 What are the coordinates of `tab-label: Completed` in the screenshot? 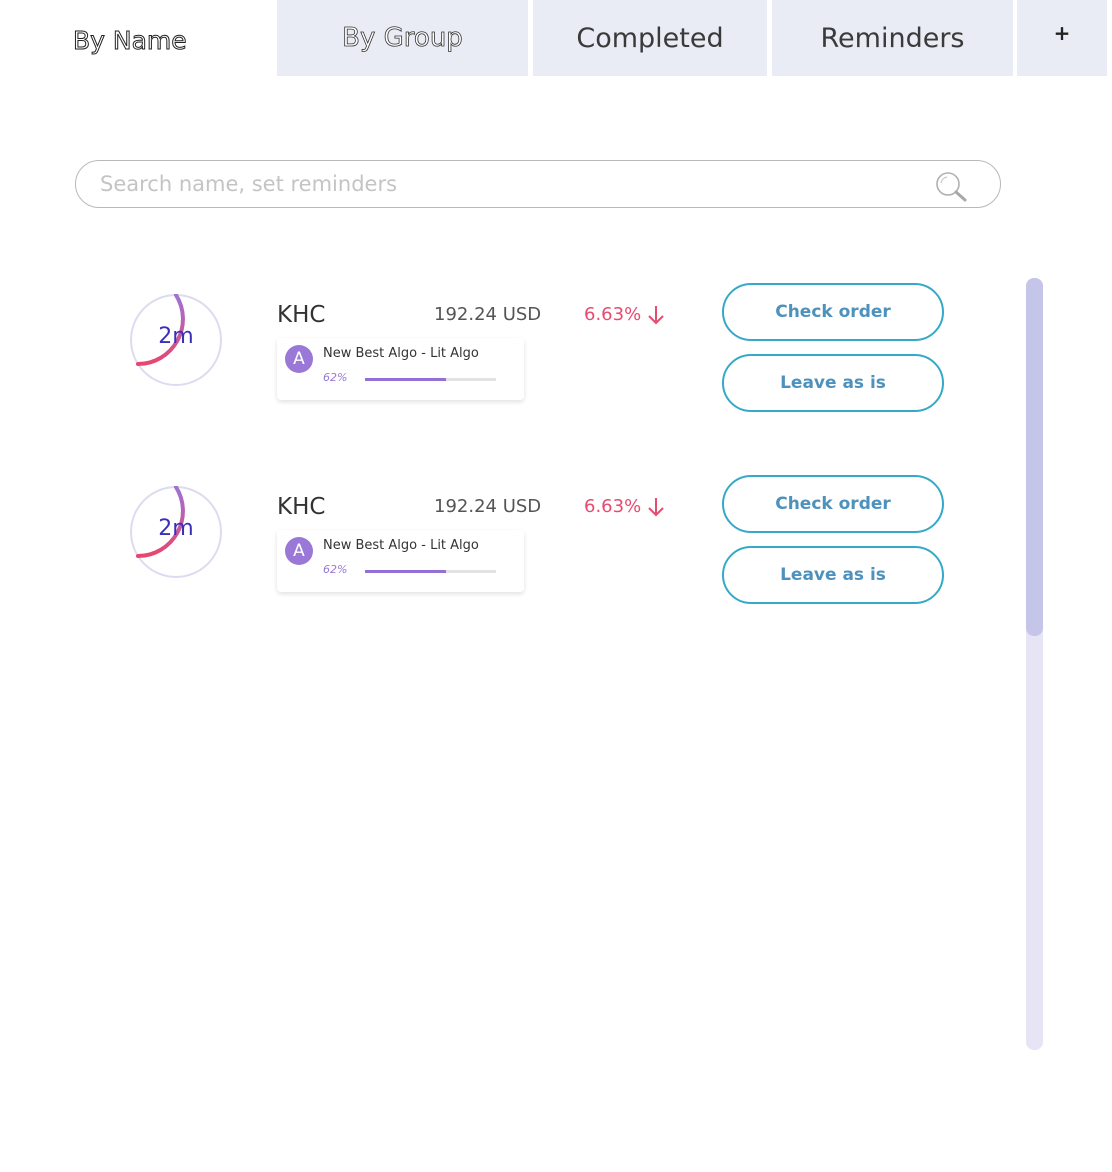 It's located at (650, 38).